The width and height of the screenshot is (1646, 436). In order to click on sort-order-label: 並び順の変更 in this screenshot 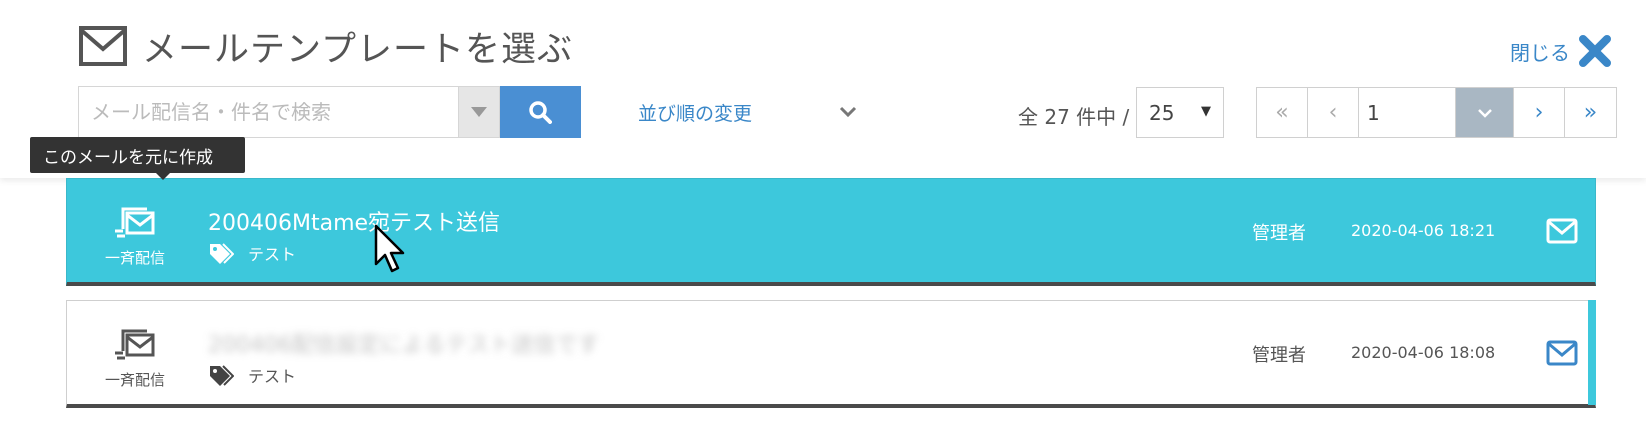, I will do `click(695, 113)`.